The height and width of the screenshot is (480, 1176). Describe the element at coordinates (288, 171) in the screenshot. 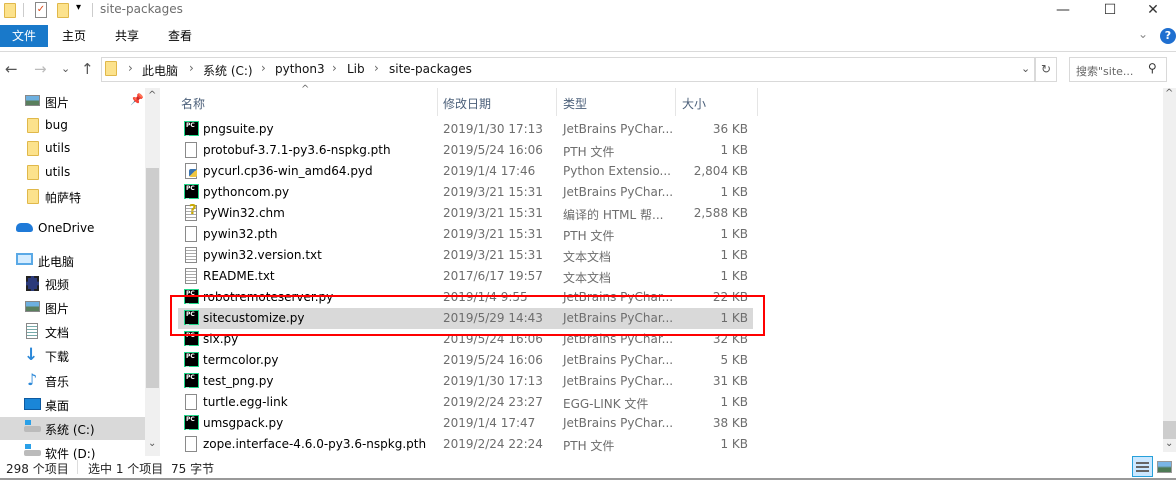

I see `file-name: pycurl.cp36-win_amd64.pyd` at that location.